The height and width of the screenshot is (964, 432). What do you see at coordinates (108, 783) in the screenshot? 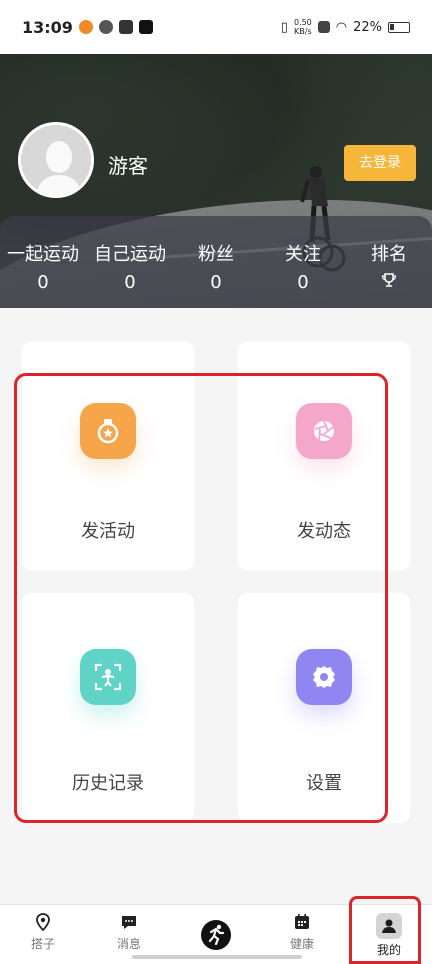
I see `card-label: 历史记录` at bounding box center [108, 783].